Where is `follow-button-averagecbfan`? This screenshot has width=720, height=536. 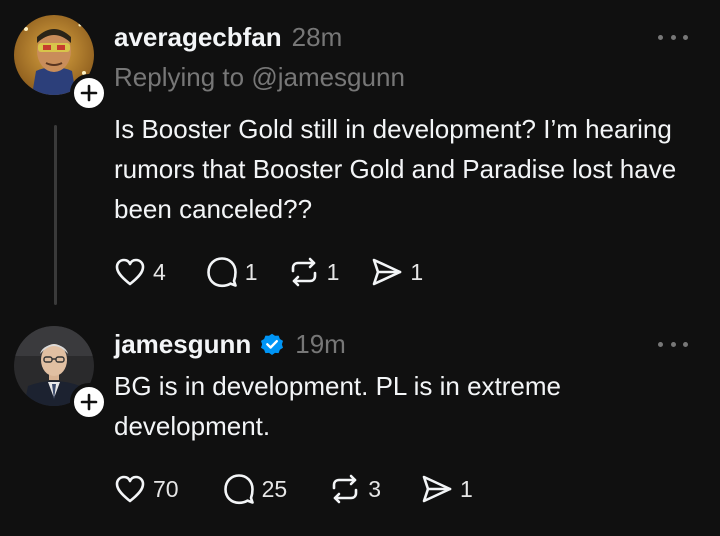 follow-button-averagecbfan is located at coordinates (89, 93).